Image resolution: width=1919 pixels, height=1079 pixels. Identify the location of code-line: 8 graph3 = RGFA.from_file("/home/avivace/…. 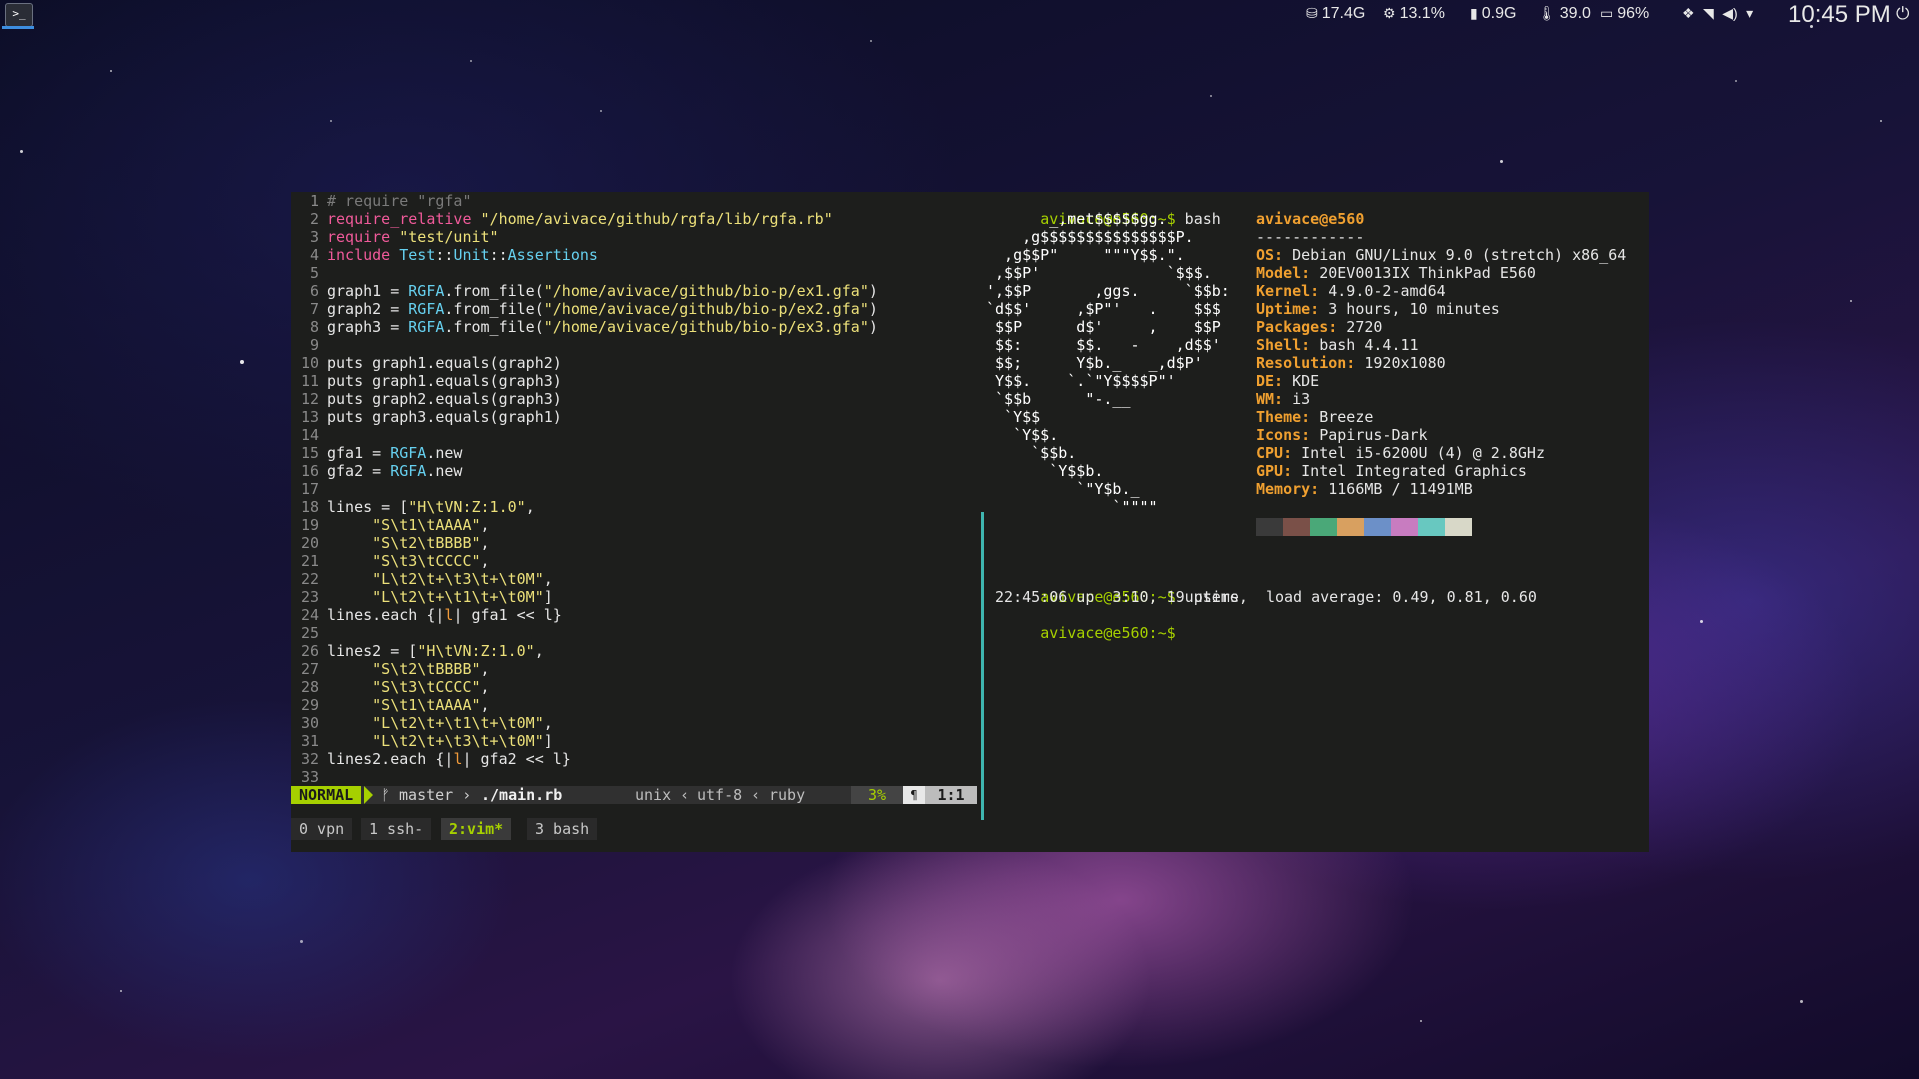
(634, 327).